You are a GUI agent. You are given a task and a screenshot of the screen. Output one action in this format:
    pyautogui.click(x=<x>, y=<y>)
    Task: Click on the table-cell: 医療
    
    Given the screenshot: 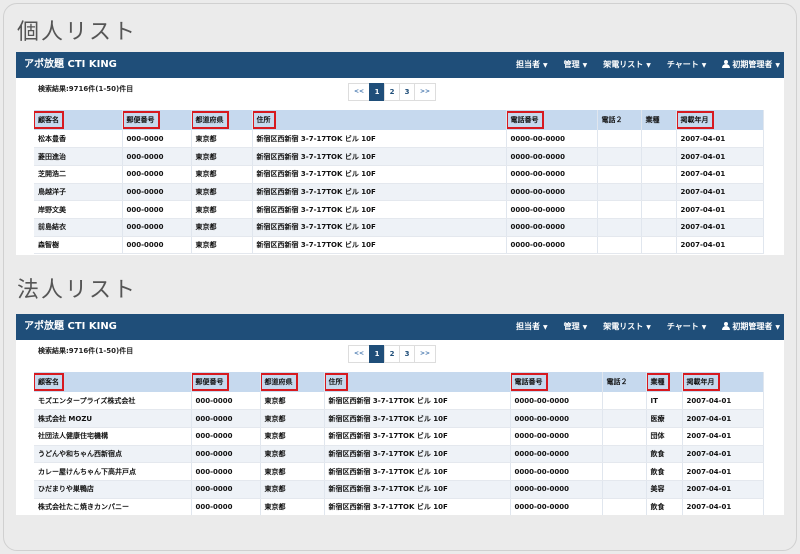 What is the action you would take?
    pyautogui.click(x=664, y=418)
    